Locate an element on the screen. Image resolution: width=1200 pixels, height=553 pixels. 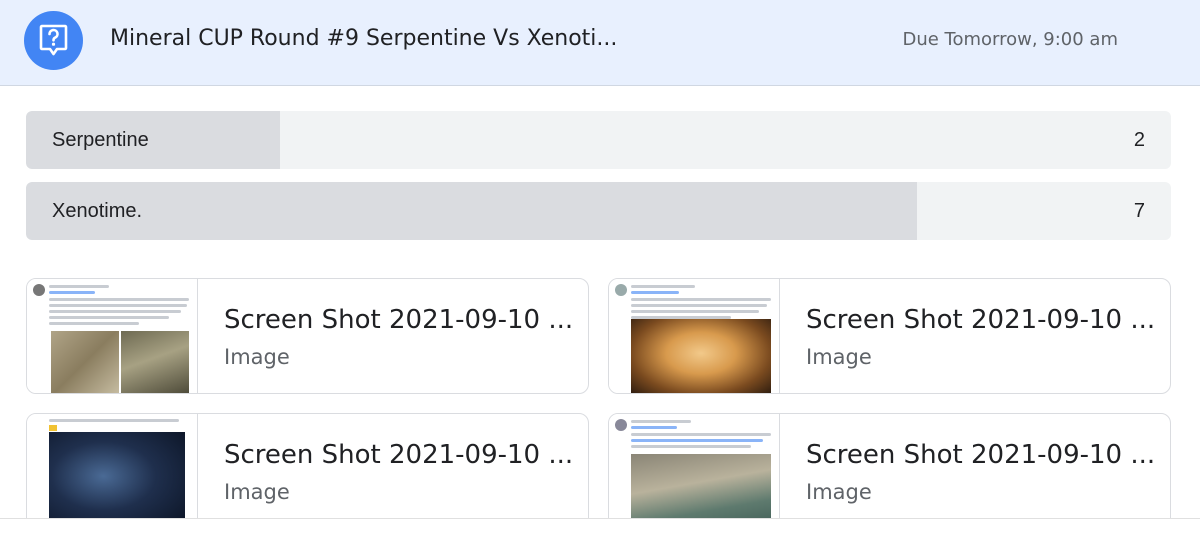
poll-fill-bar is located at coordinates (471, 211).